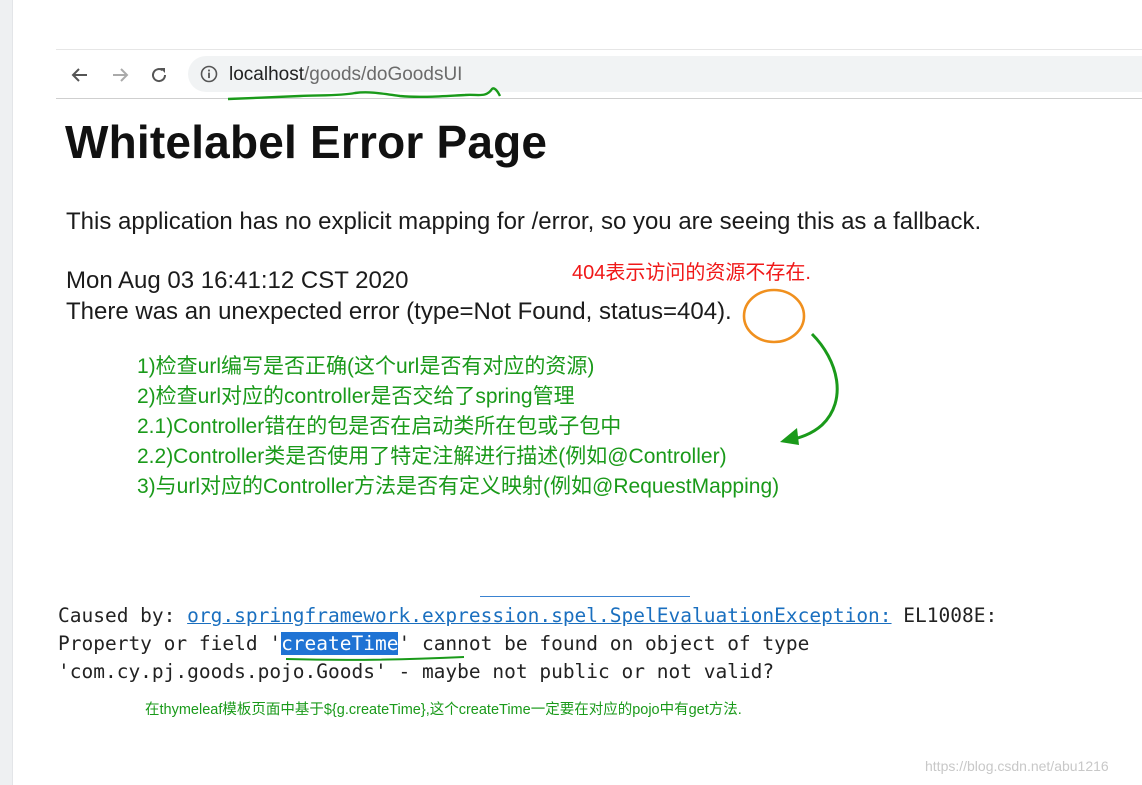  I want to click on back-arrow-icon, so click(80, 75).